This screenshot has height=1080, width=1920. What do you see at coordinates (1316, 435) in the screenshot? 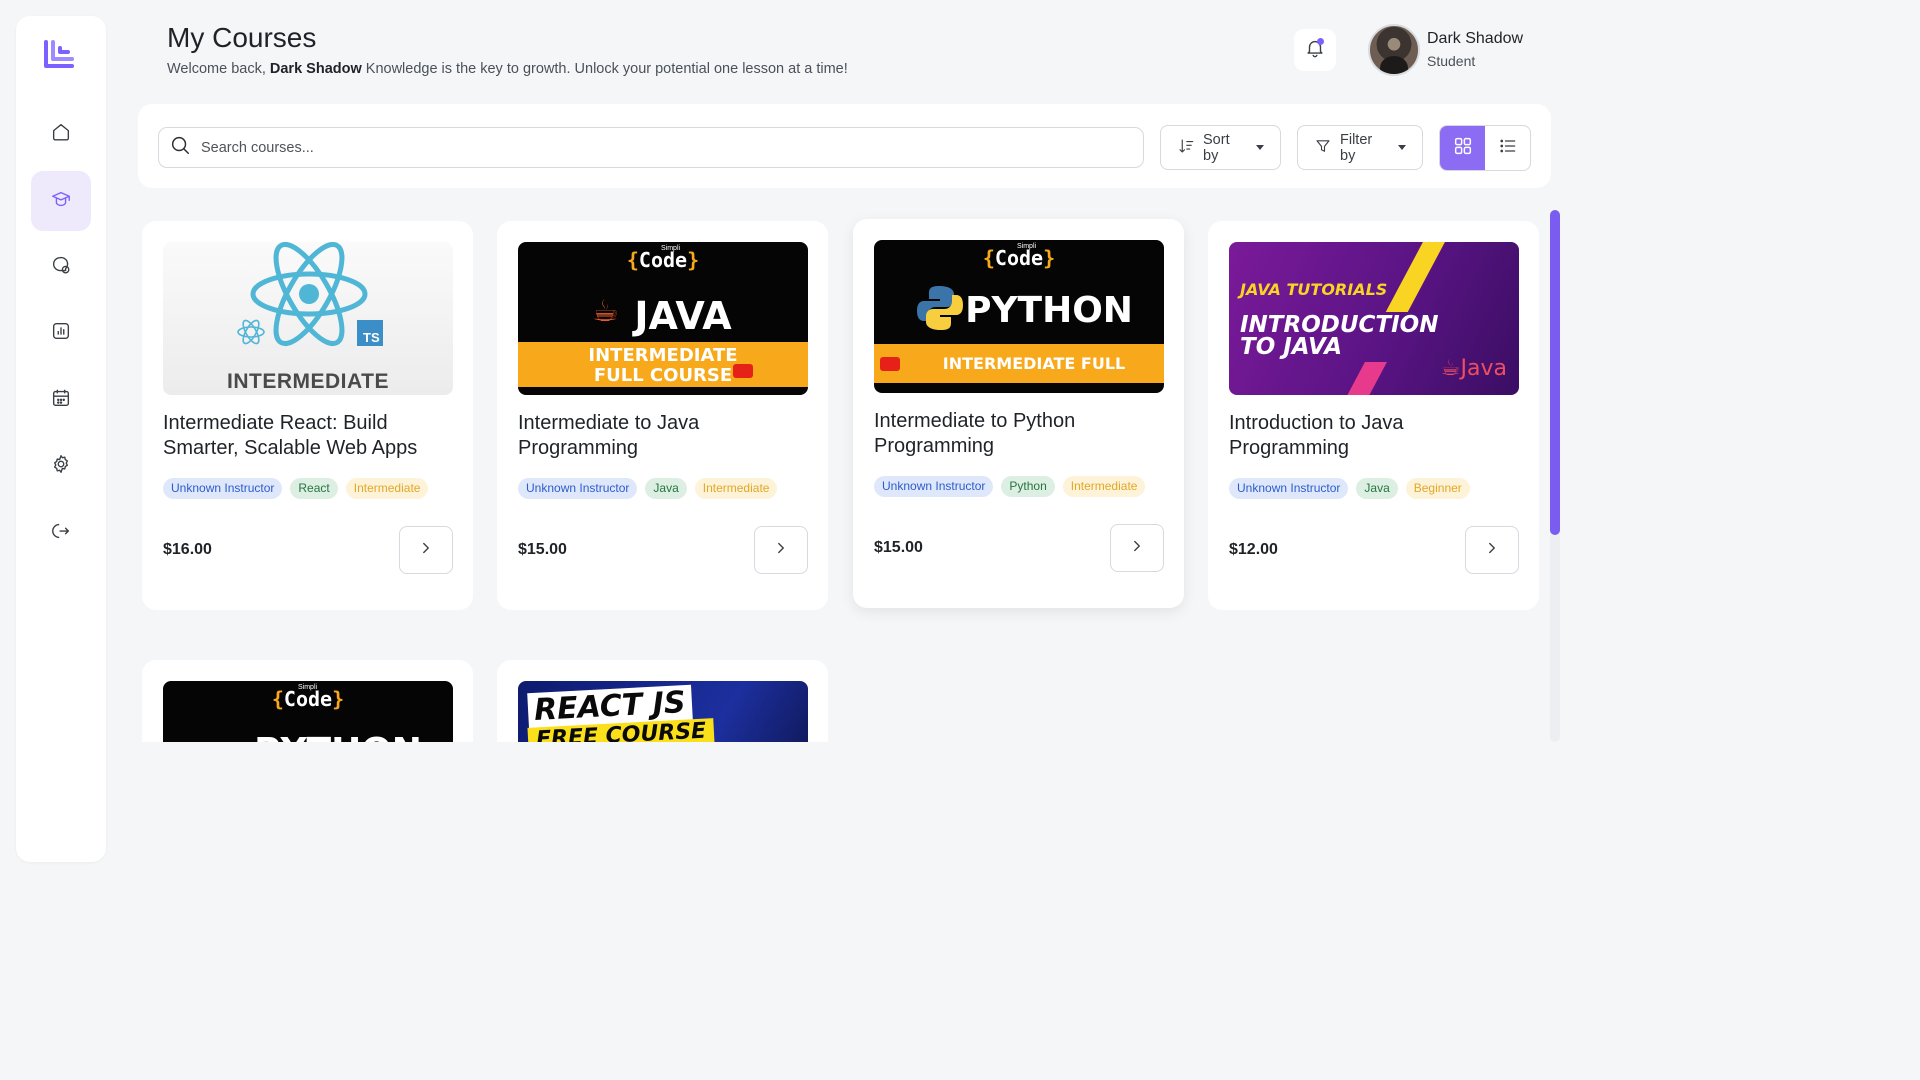
I see `course-title: Introduction to Java Programming` at bounding box center [1316, 435].